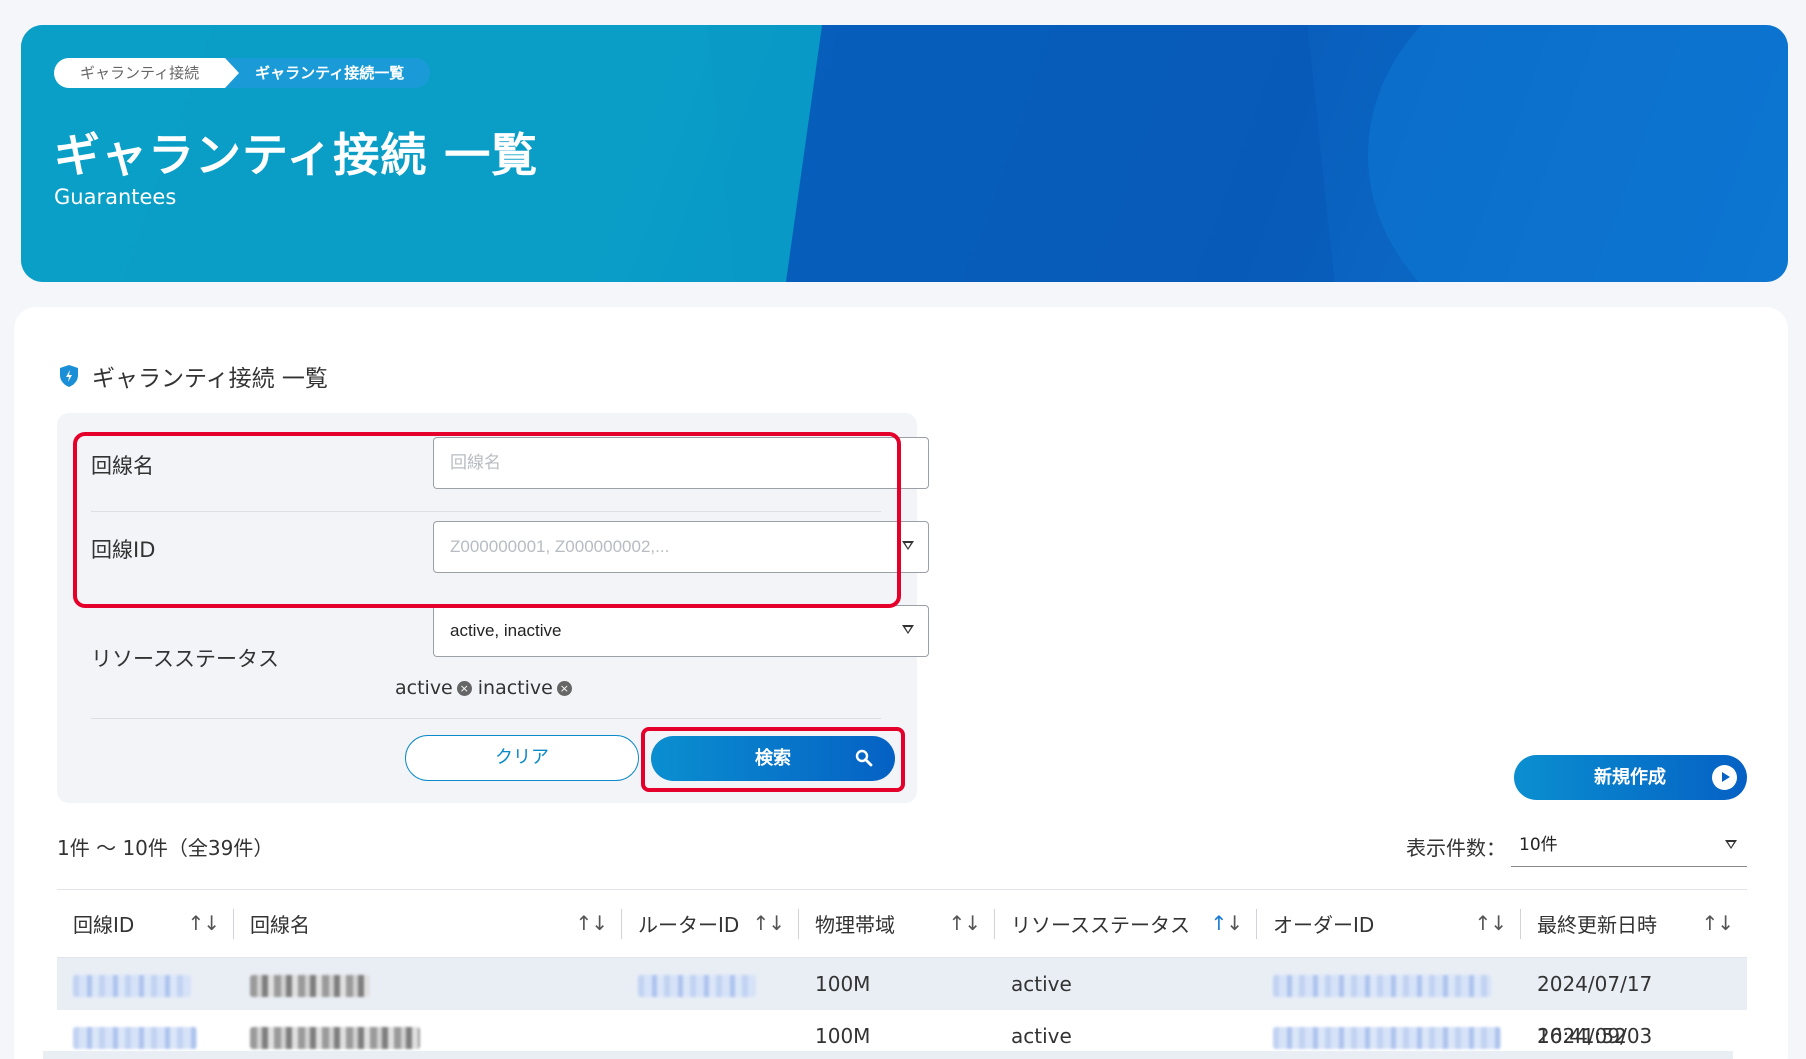  Describe the element at coordinates (296, 155) in the screenshot. I see `page-title: ギャランティ接続 一覧` at that location.